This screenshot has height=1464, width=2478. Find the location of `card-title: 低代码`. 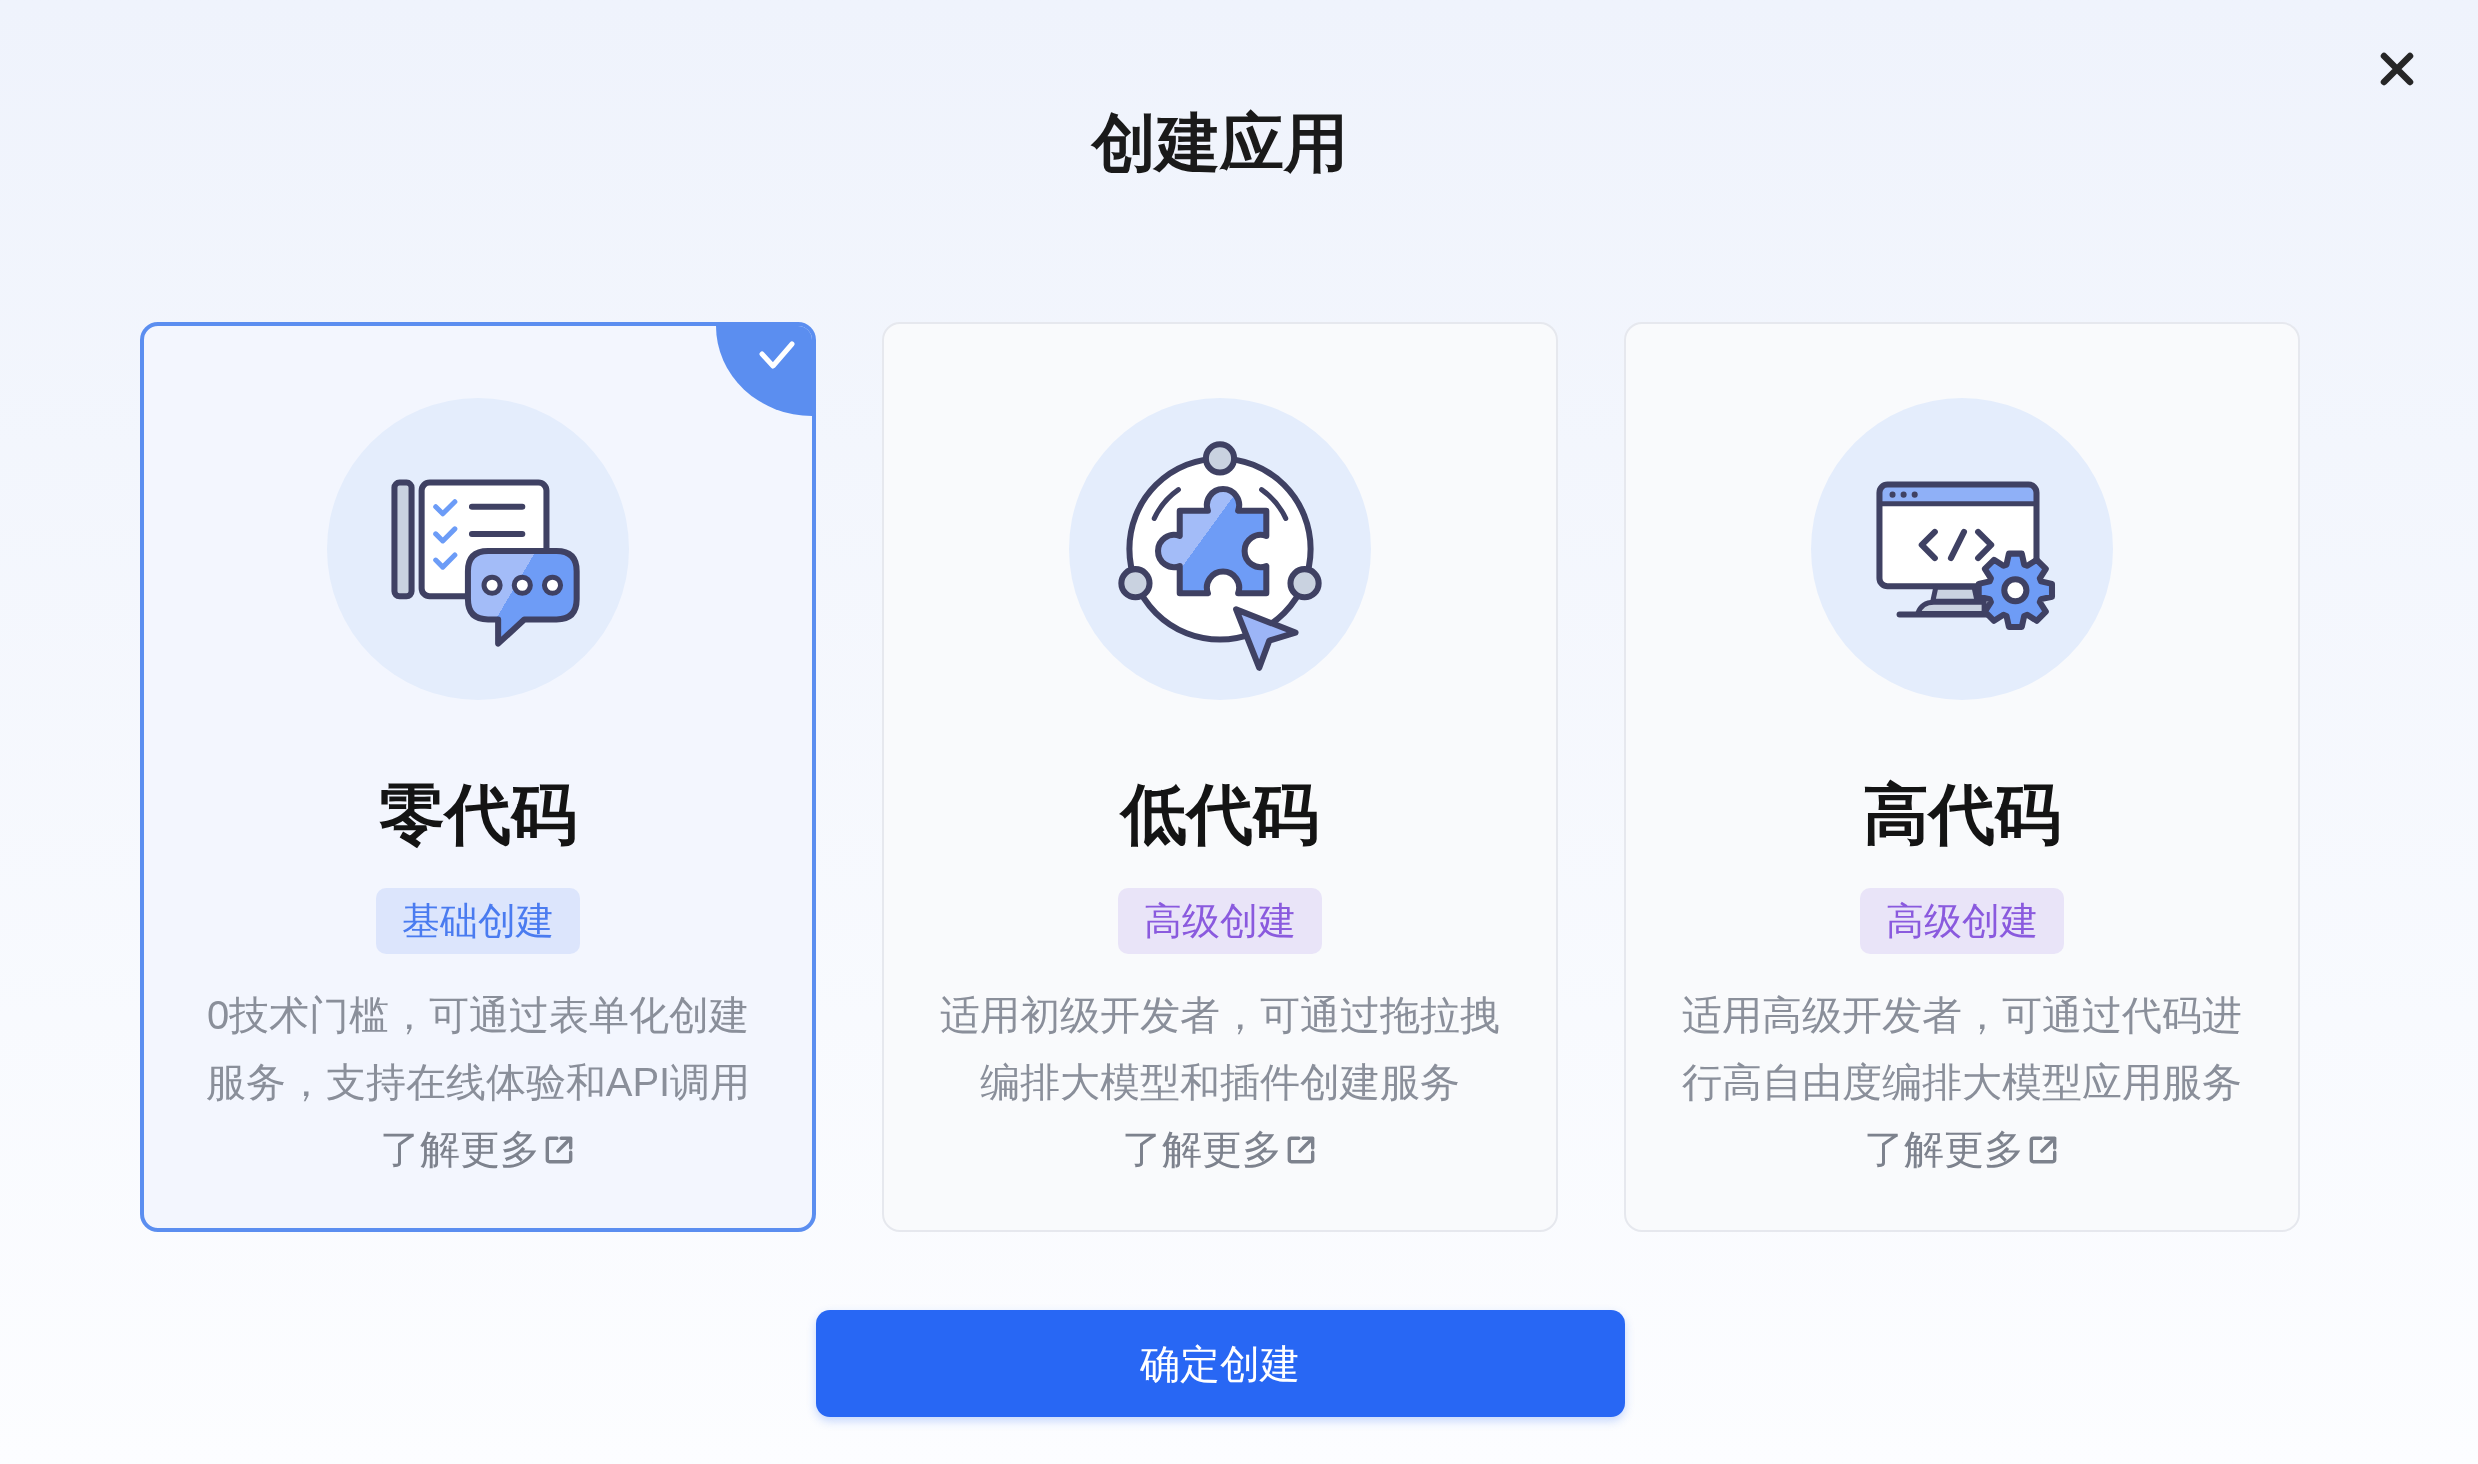

card-title: 低代码 is located at coordinates (1220, 814).